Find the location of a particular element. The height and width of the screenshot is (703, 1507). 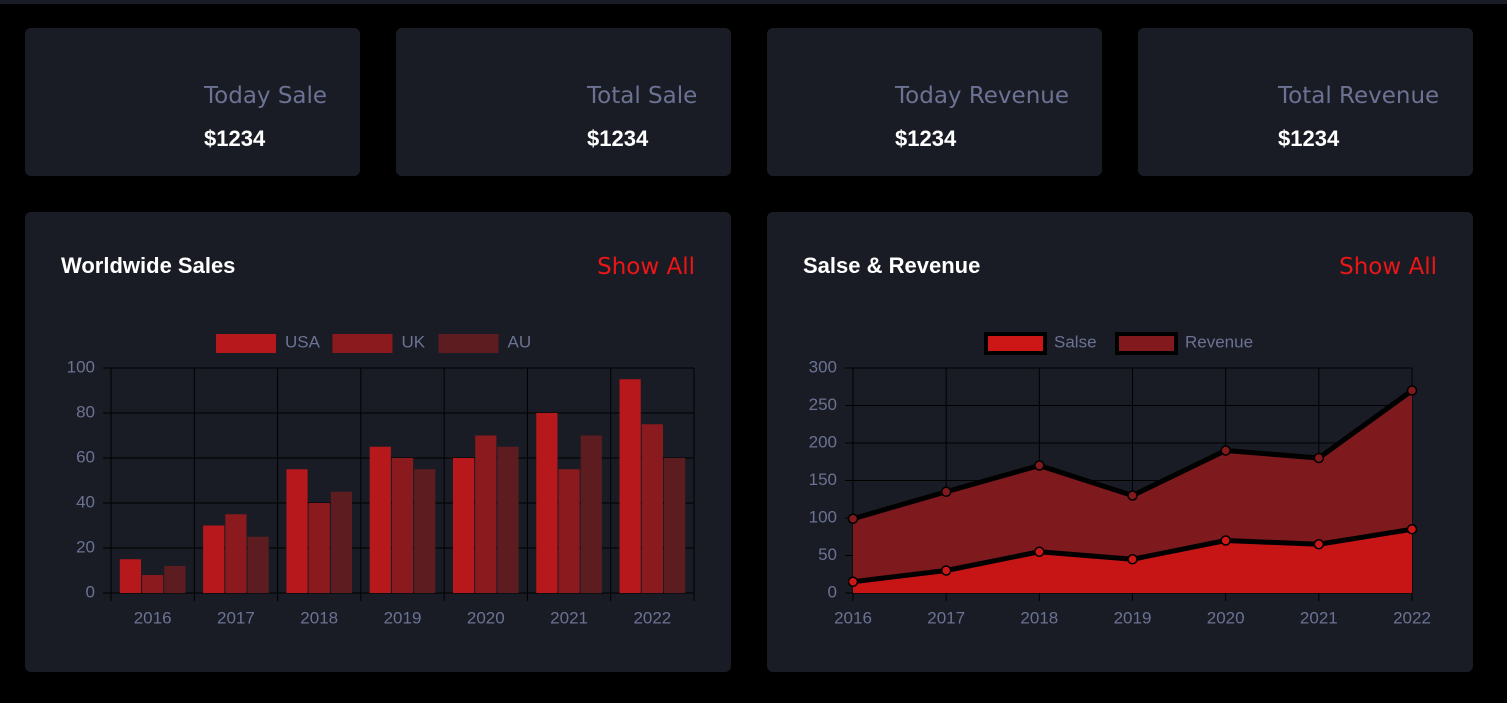

stat-card-today-revenue: Today Revenue $1234 is located at coordinates (934, 102).